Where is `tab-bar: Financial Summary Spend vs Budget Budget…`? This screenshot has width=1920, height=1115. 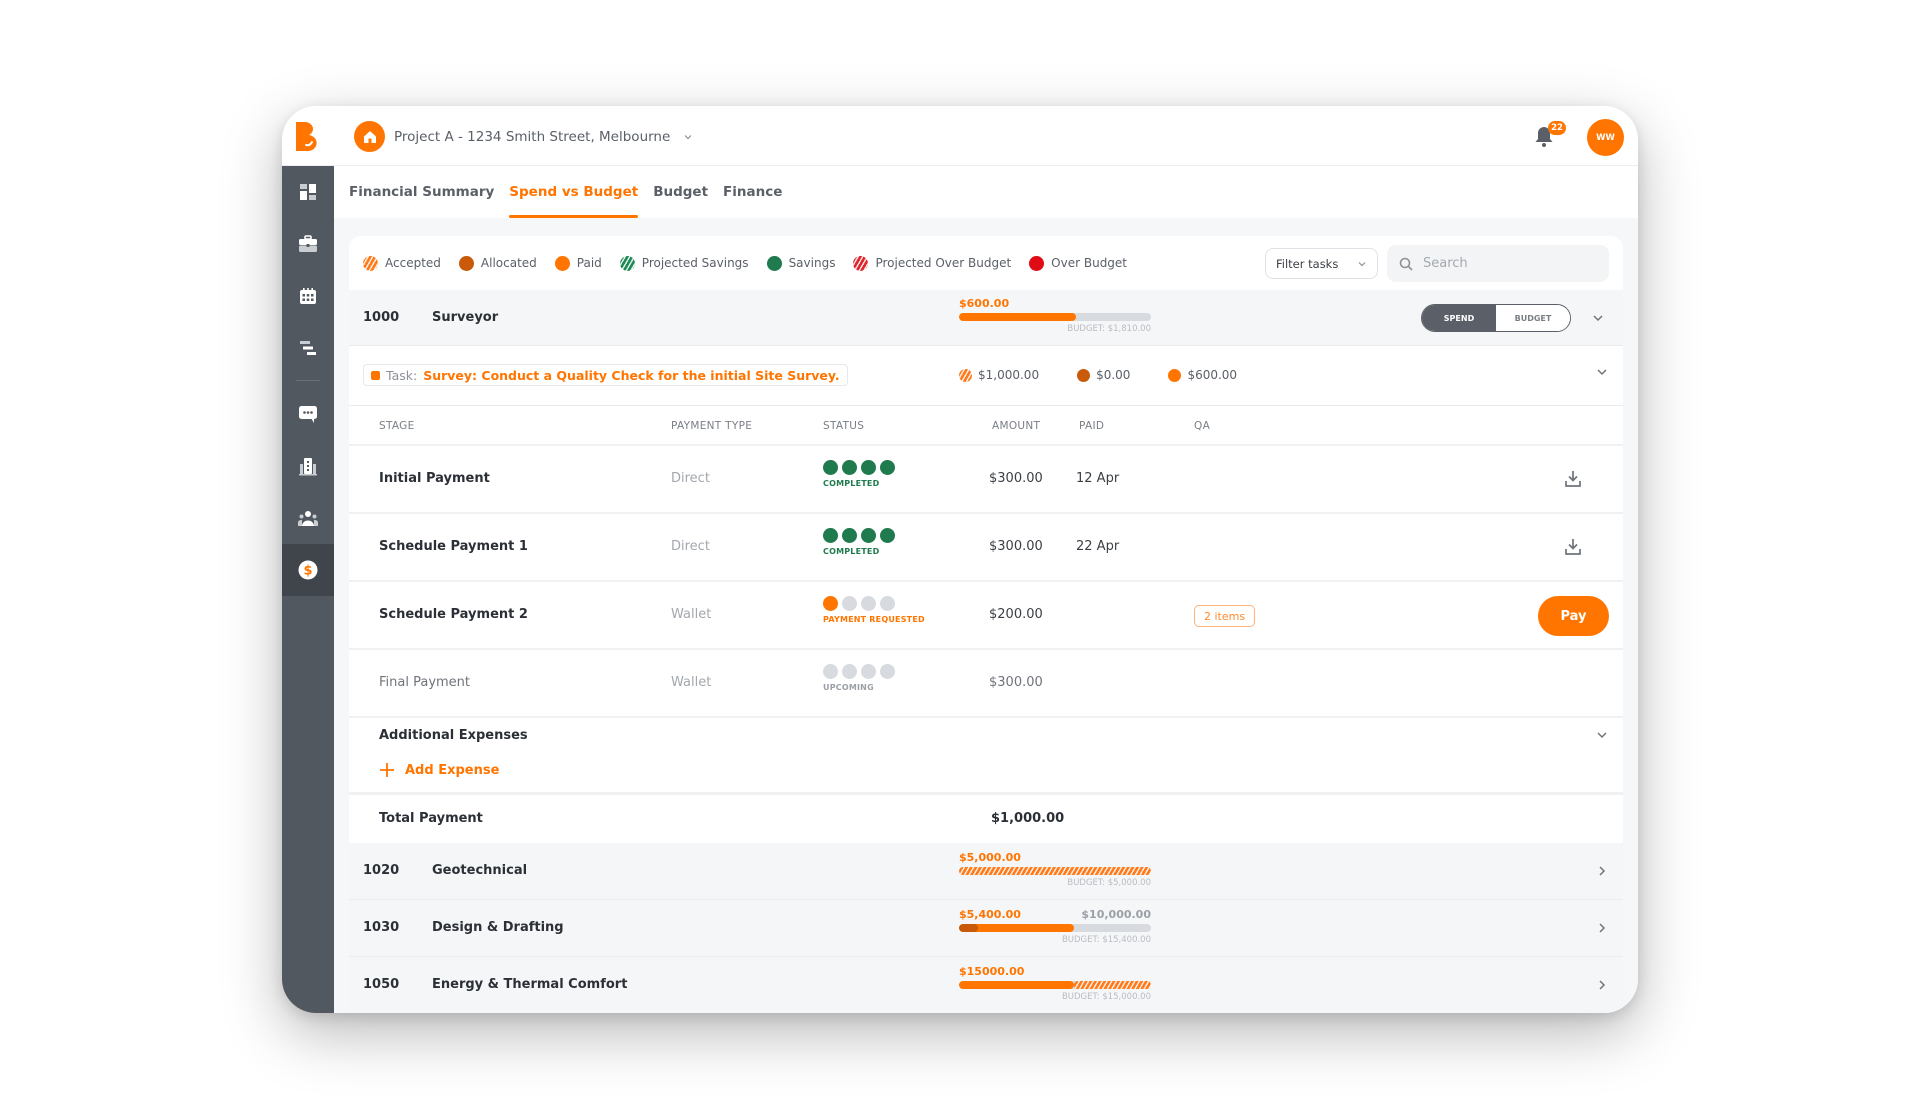
tab-bar: Financial Summary Spend vs Budget Budget… is located at coordinates (986, 192).